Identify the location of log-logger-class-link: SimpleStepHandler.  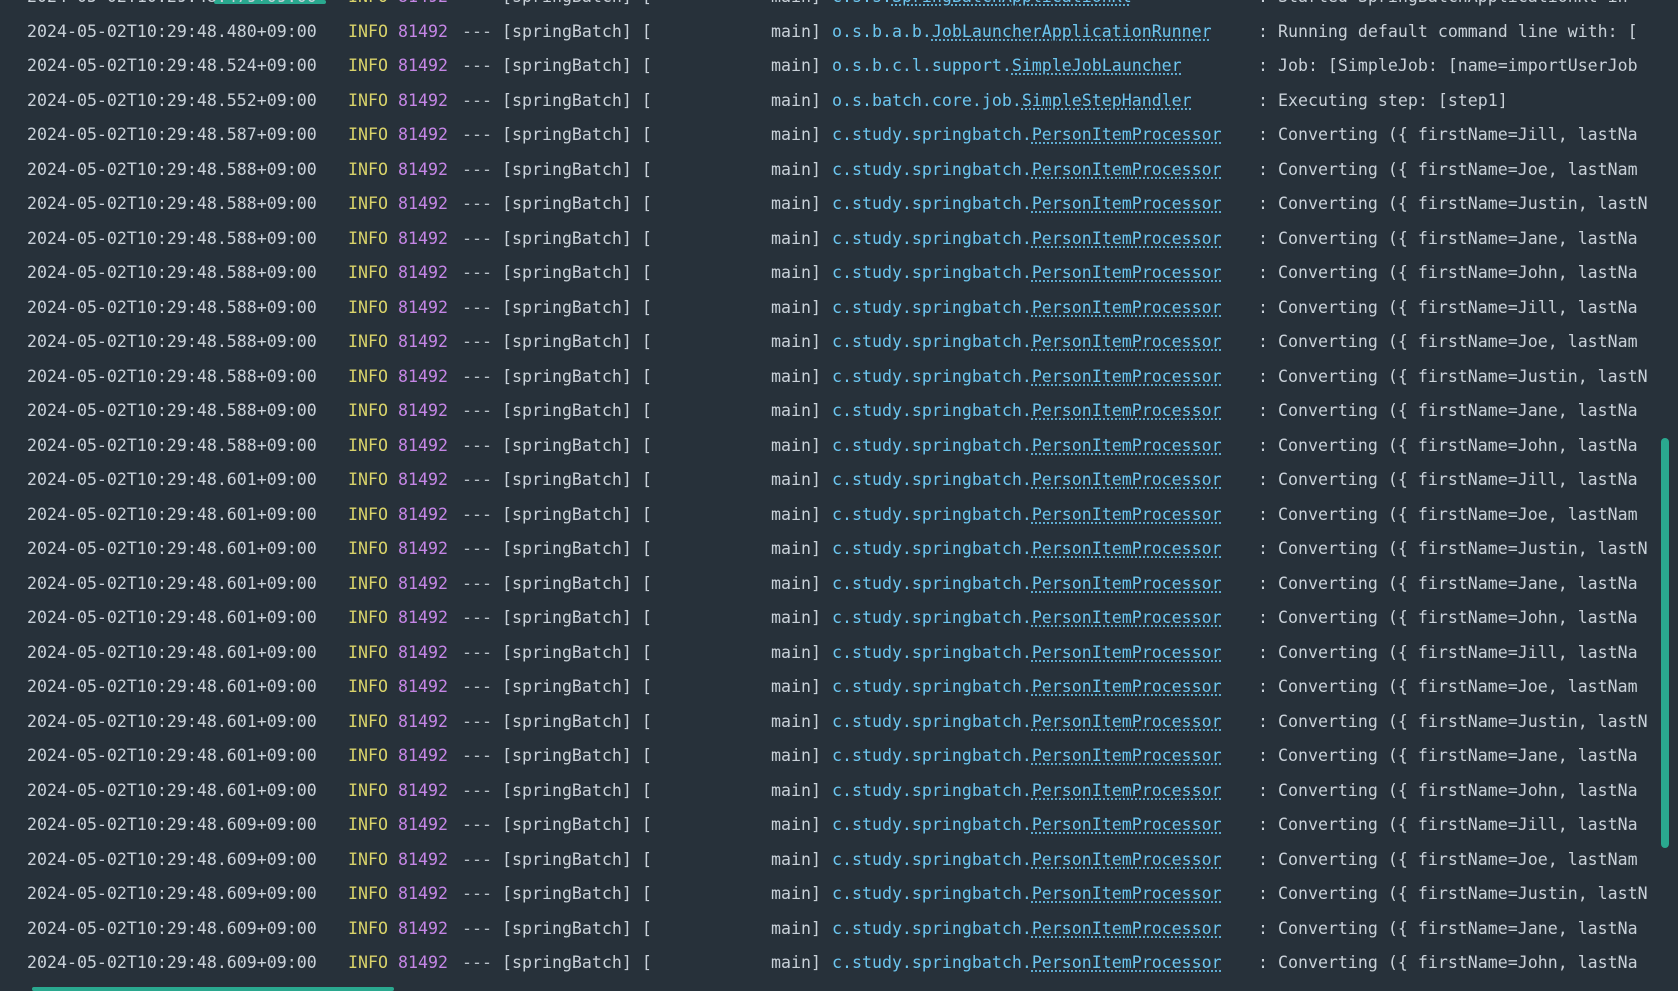
(1107, 100).